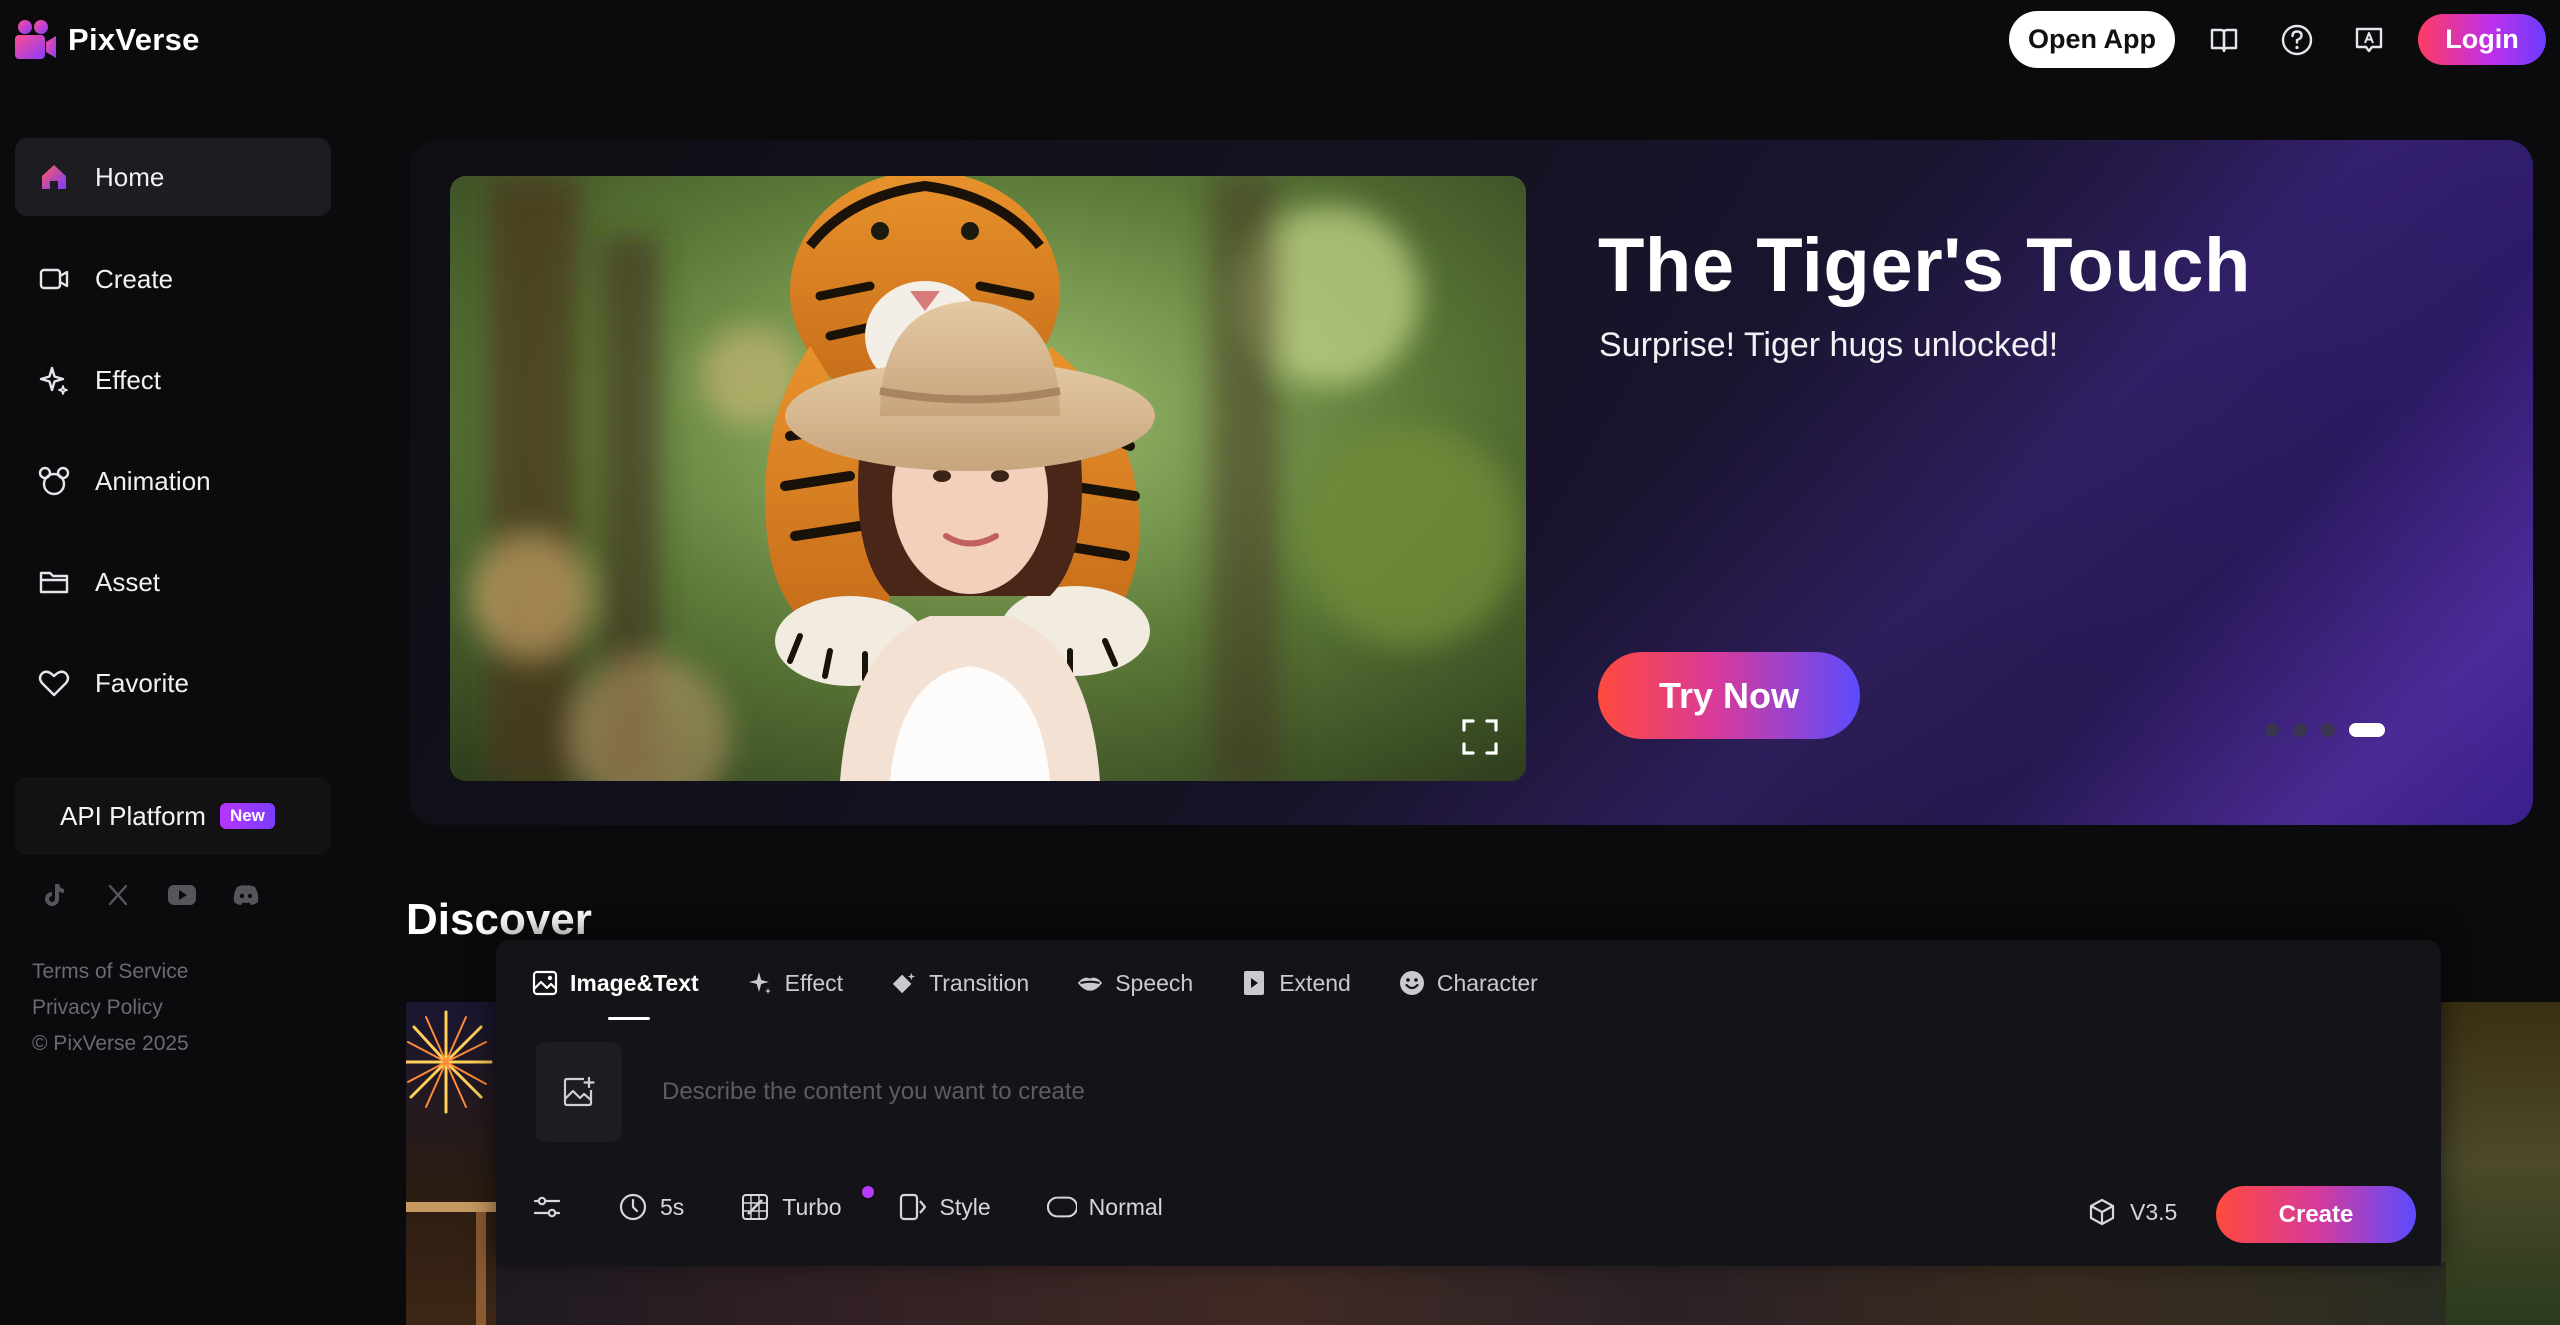 The image size is (2560, 1325). I want to click on settings-button, so click(547, 1207).